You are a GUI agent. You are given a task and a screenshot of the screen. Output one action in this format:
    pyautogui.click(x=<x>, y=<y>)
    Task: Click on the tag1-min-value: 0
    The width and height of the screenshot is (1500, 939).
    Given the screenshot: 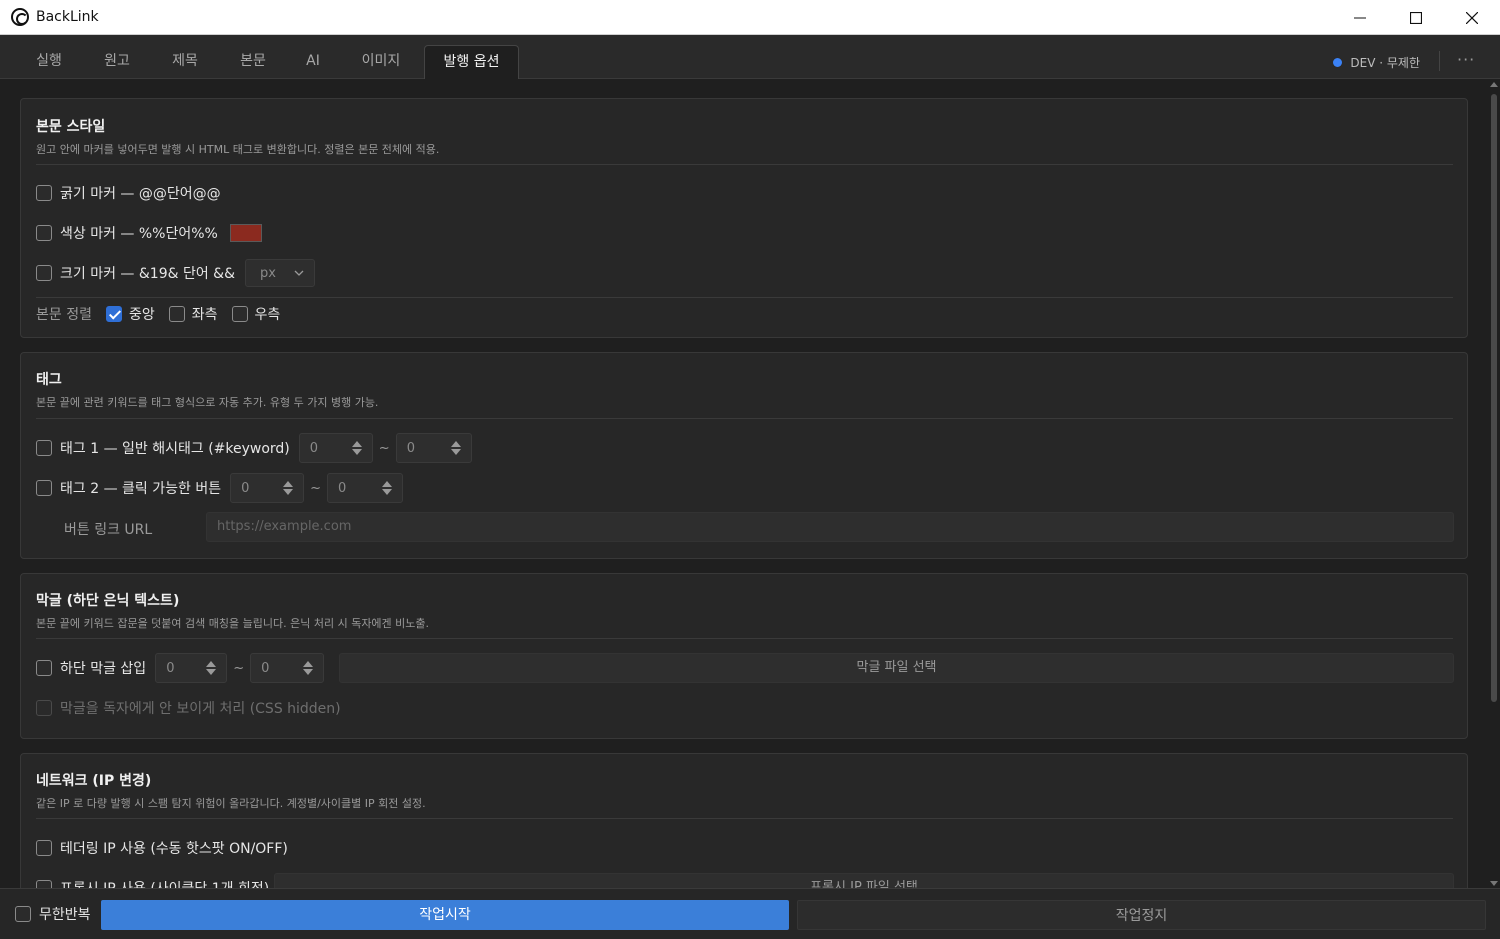 What is the action you would take?
    pyautogui.click(x=314, y=448)
    